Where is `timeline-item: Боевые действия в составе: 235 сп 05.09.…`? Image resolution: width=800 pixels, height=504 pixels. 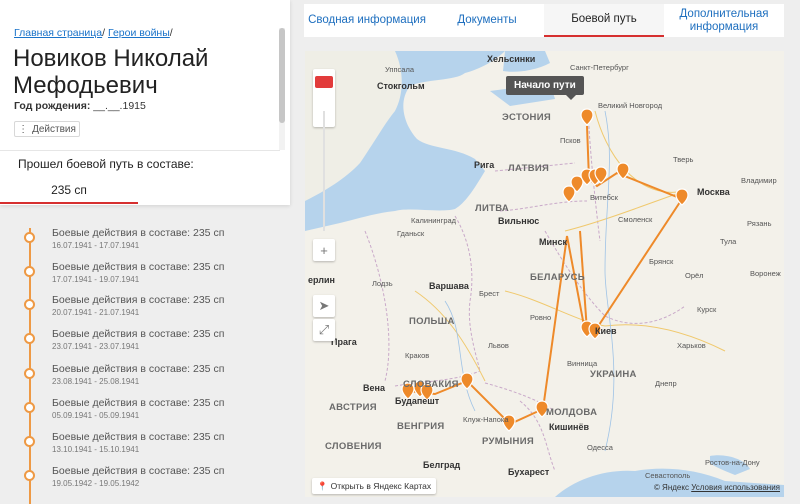
timeline-item: Боевые действия в составе: 235 сп 05.09.… is located at coordinates (145, 414).